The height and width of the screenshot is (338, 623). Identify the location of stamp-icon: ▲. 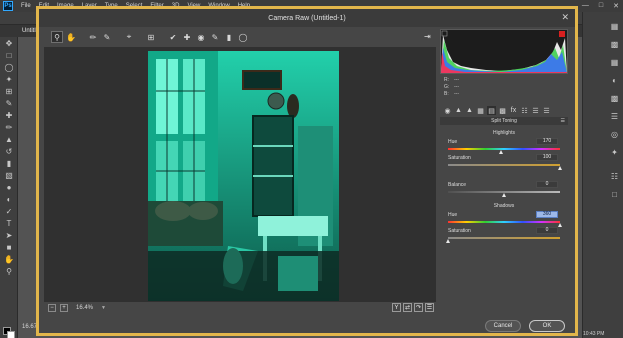
(9, 139).